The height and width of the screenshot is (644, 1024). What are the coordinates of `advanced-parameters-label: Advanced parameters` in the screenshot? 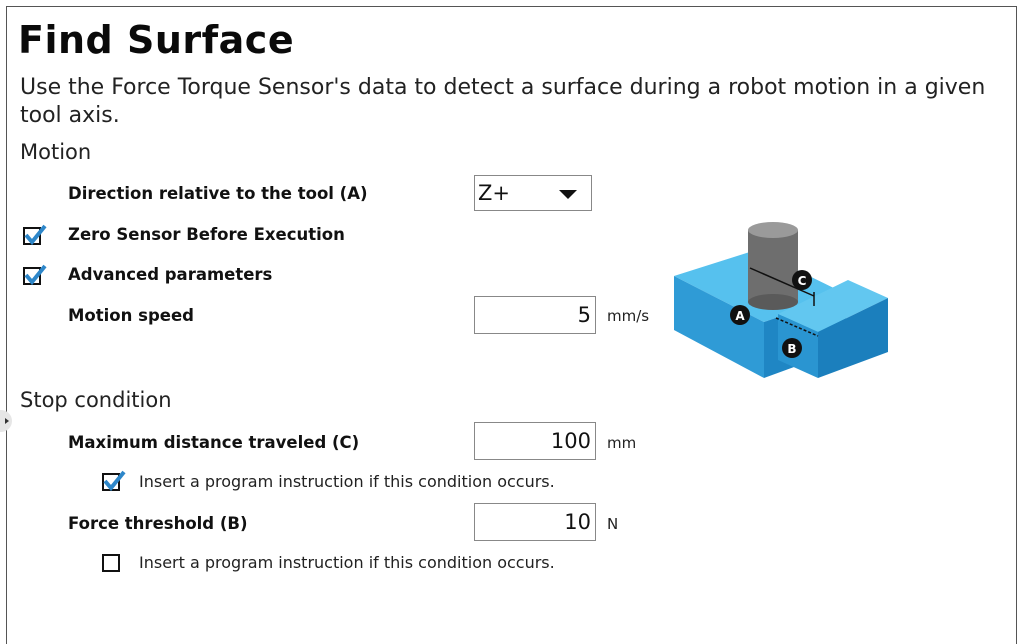 It's located at (170, 274).